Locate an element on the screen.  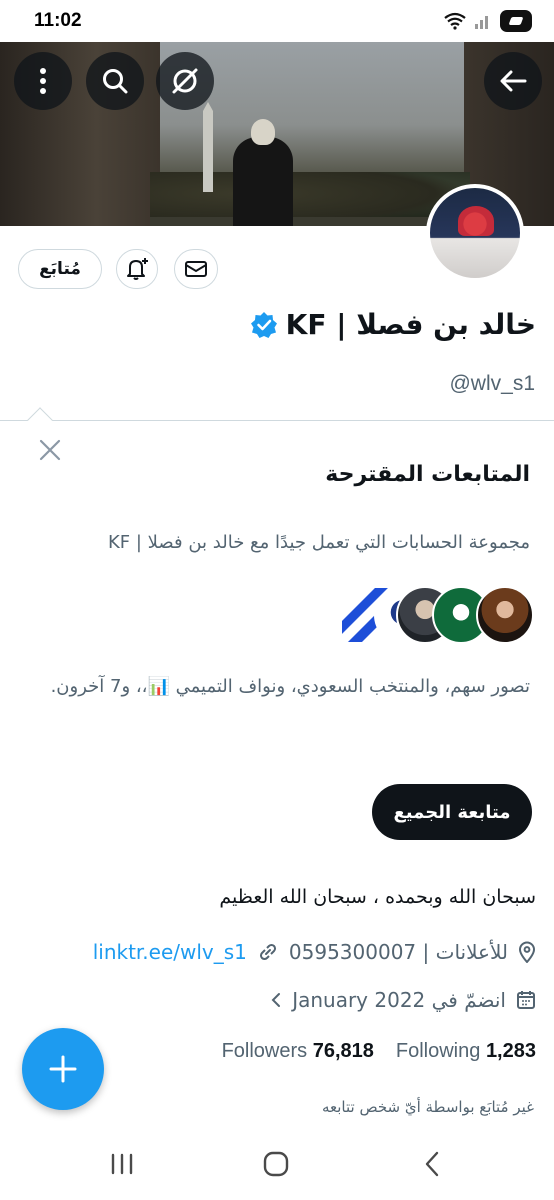
suggestions-divider is located at coordinates (277, 420).